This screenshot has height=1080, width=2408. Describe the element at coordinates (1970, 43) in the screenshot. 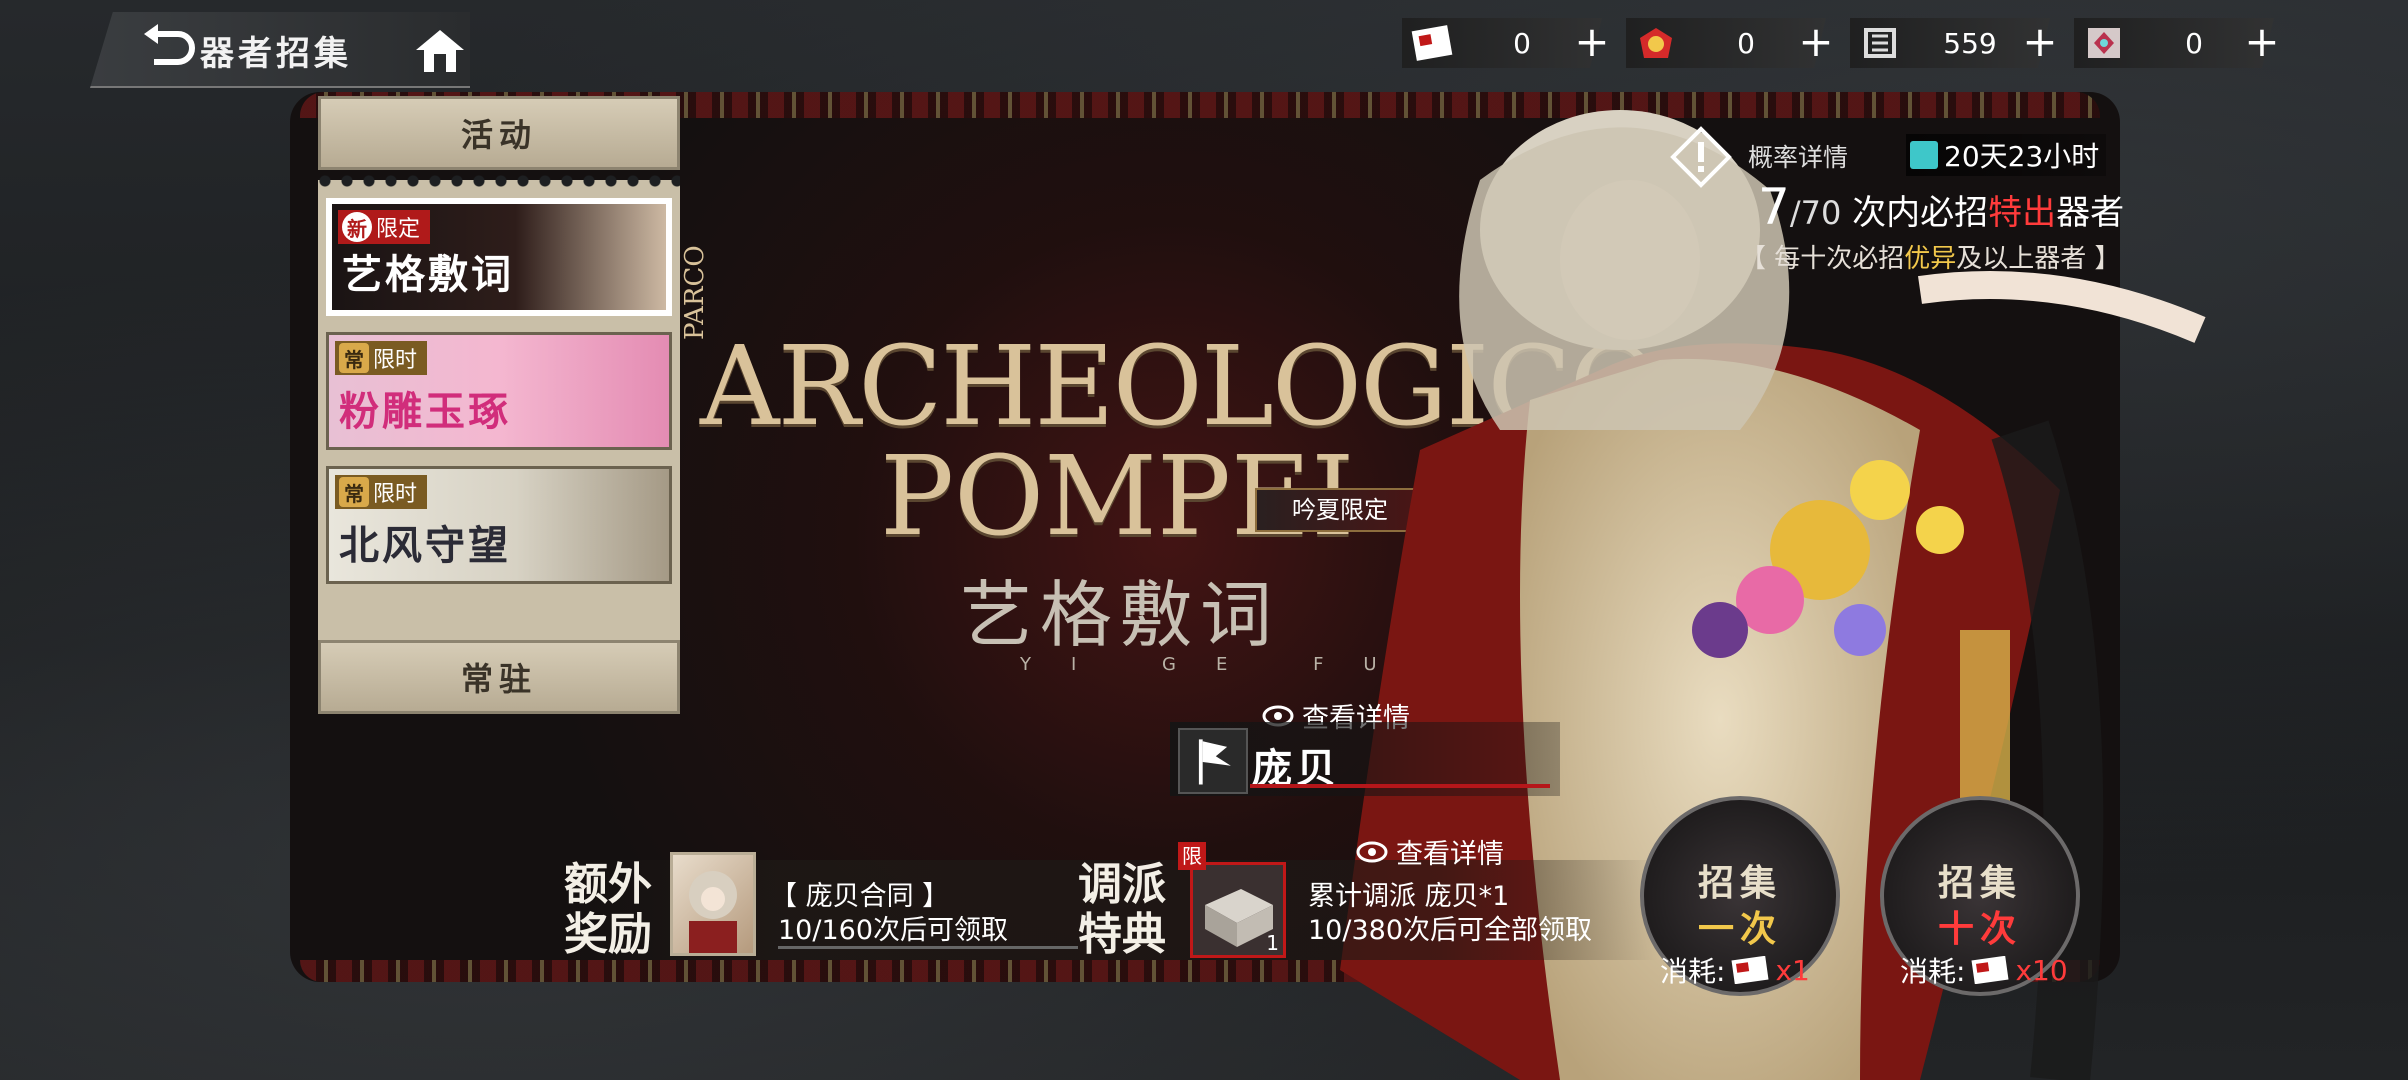

I see `currency-value: 559` at that location.